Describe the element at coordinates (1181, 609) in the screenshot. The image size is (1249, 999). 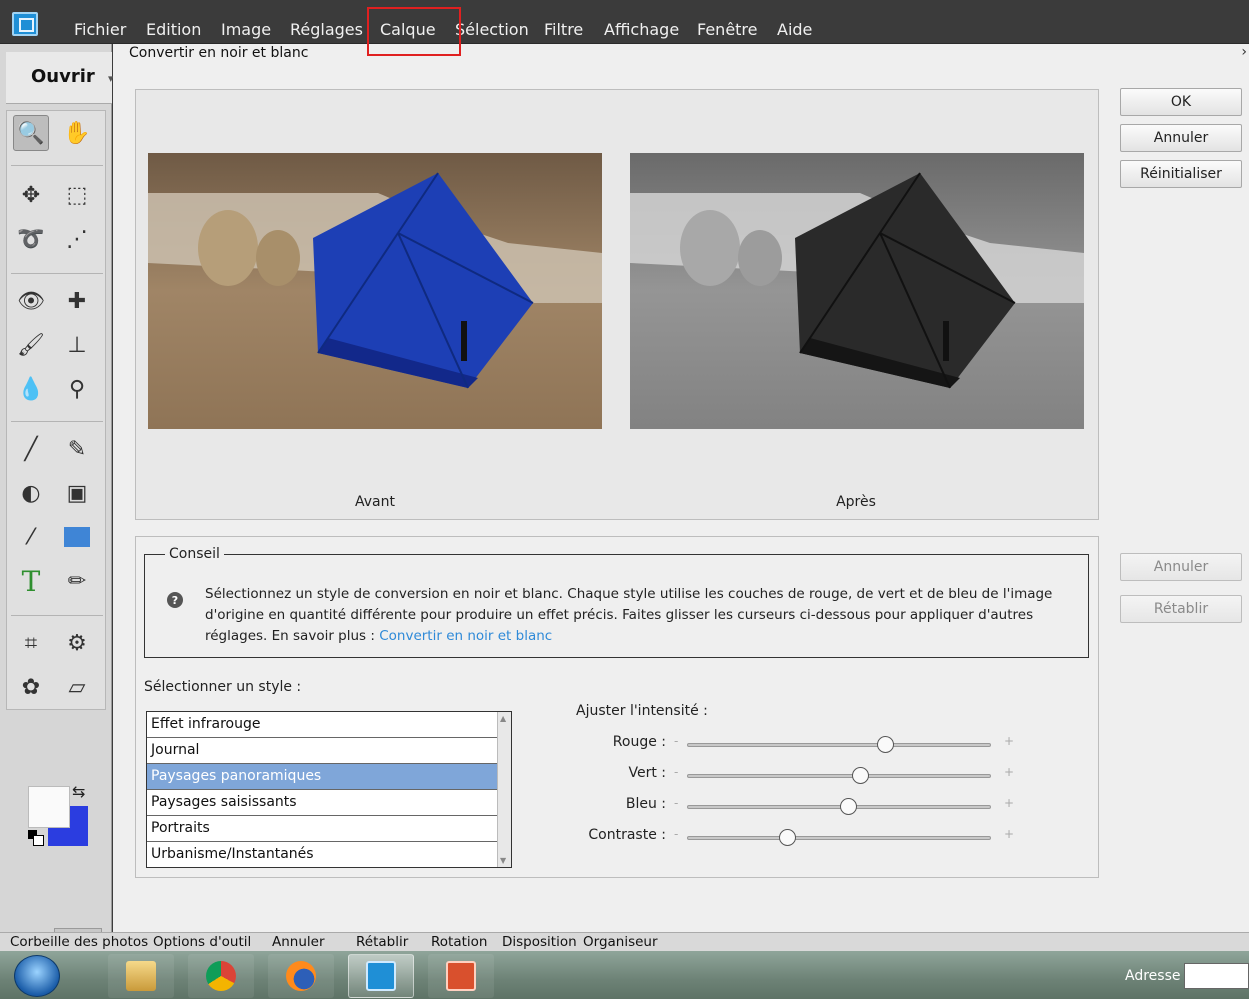
I see `redo-button: Rétablir` at that location.